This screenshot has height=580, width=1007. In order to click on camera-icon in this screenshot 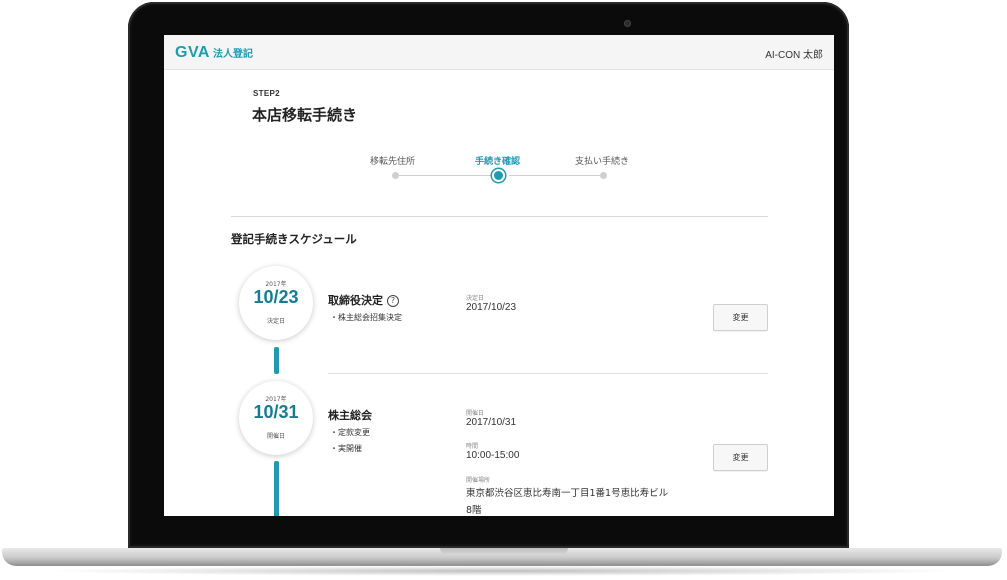, I will do `click(627, 23)`.